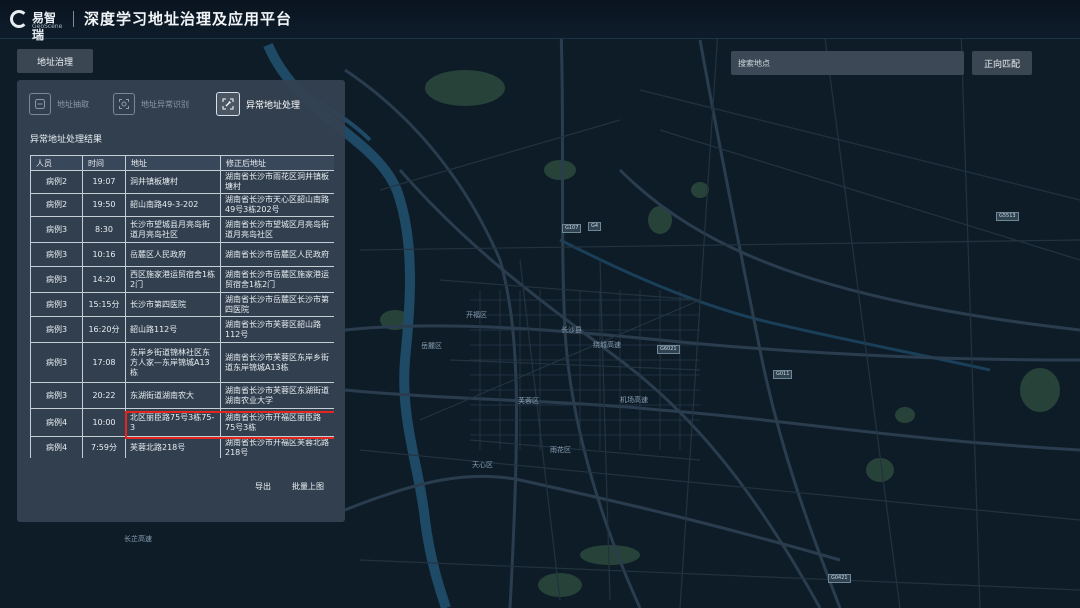  I want to click on batch-map-button: 批量上图, so click(308, 486).